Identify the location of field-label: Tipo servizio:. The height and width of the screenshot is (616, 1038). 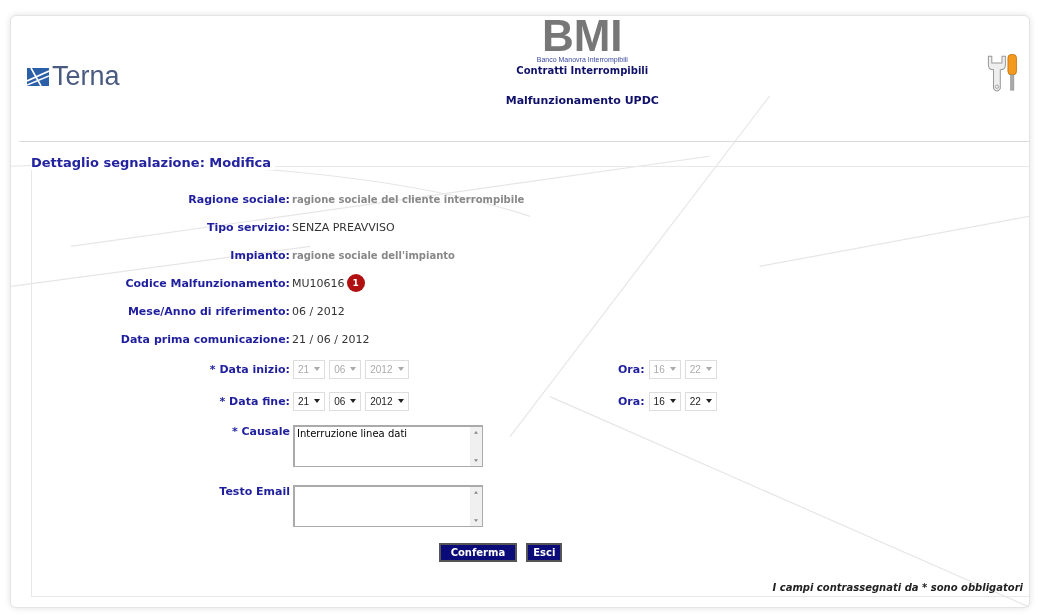
(247, 227).